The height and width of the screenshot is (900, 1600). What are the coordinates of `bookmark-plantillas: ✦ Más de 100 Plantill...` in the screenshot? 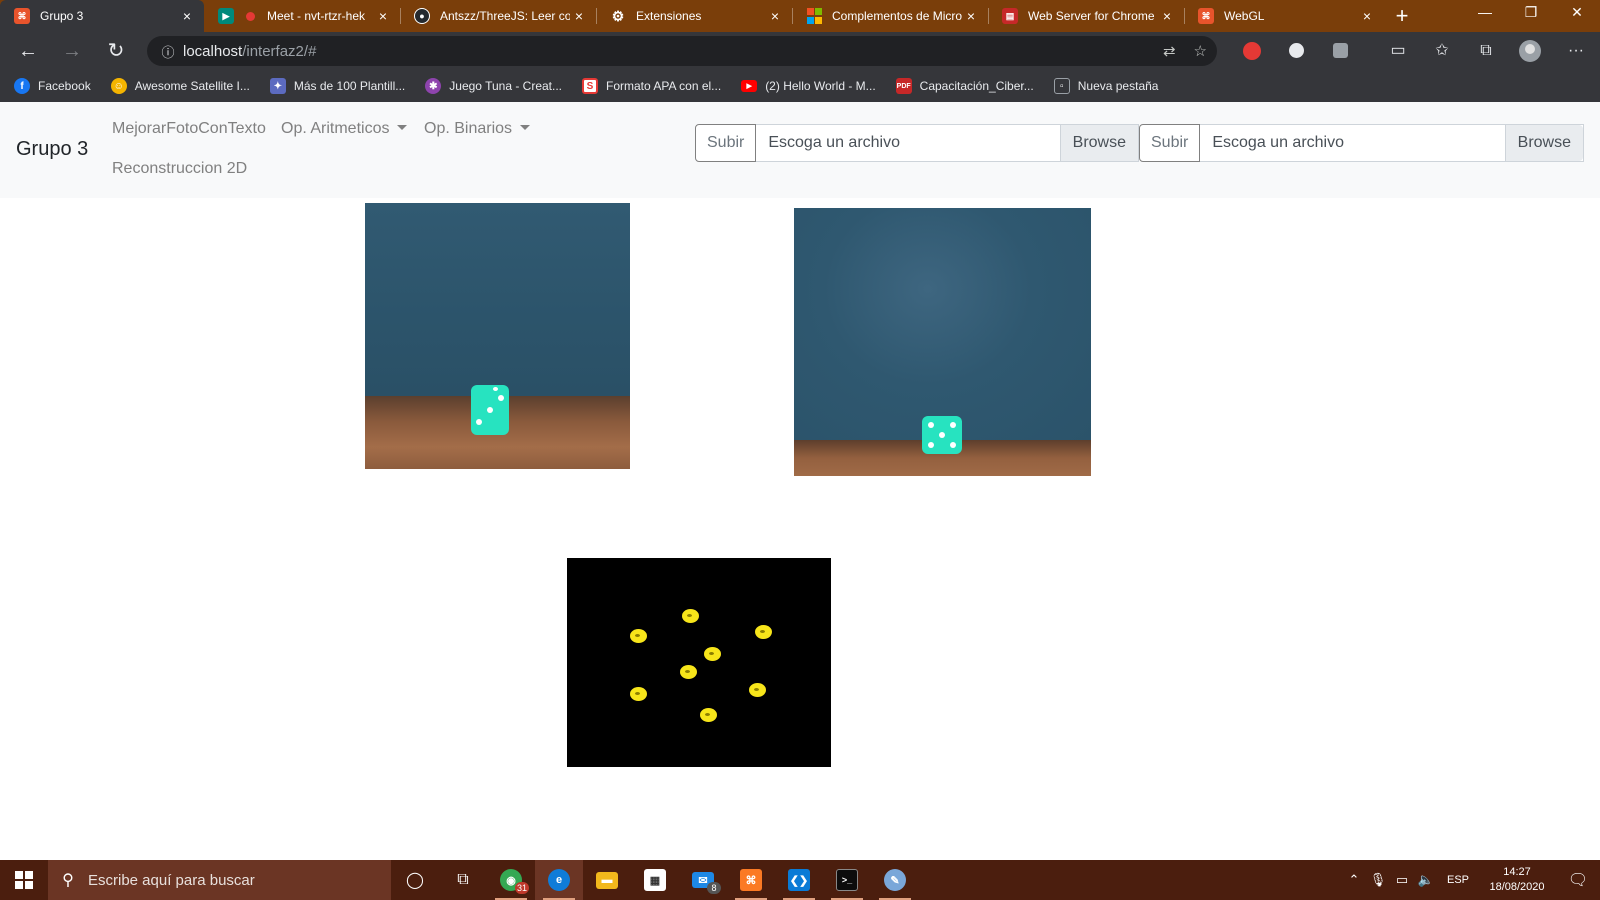 It's located at (337, 86).